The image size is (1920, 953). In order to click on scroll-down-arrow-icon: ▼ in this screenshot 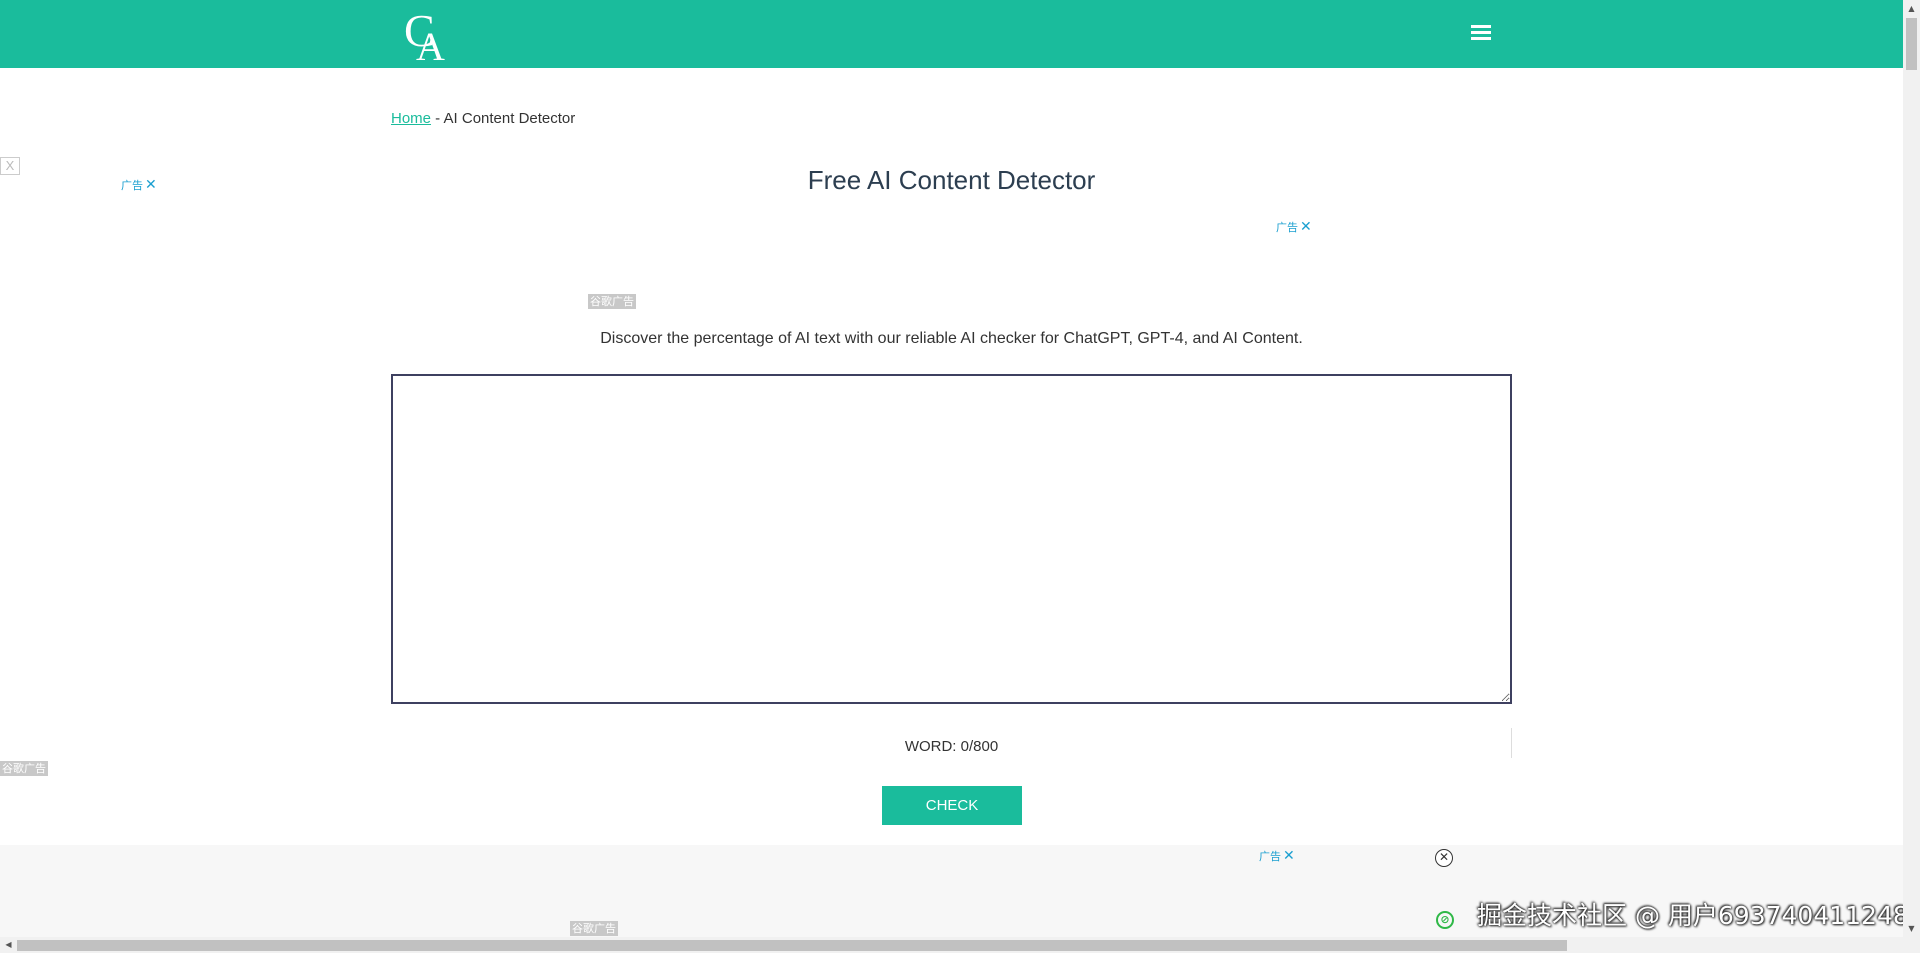, I will do `click(1911, 928)`.